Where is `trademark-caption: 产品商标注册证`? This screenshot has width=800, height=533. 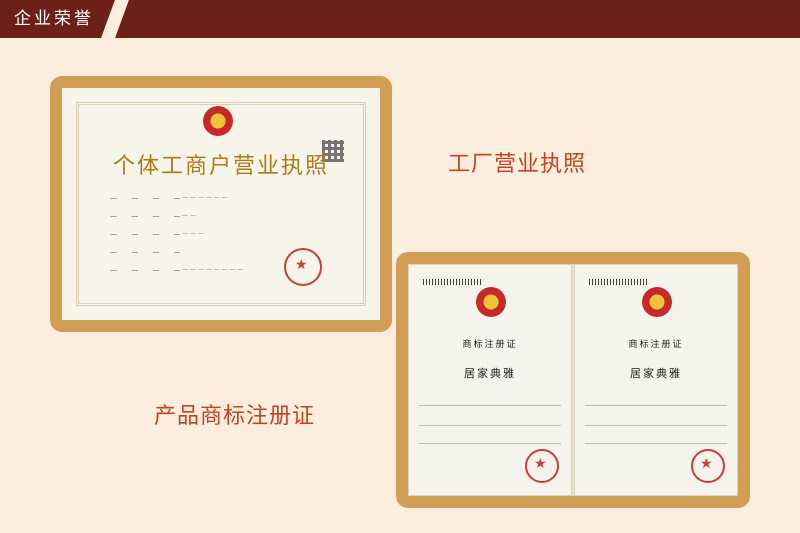
trademark-caption: 产品商标注册证 is located at coordinates (235, 416).